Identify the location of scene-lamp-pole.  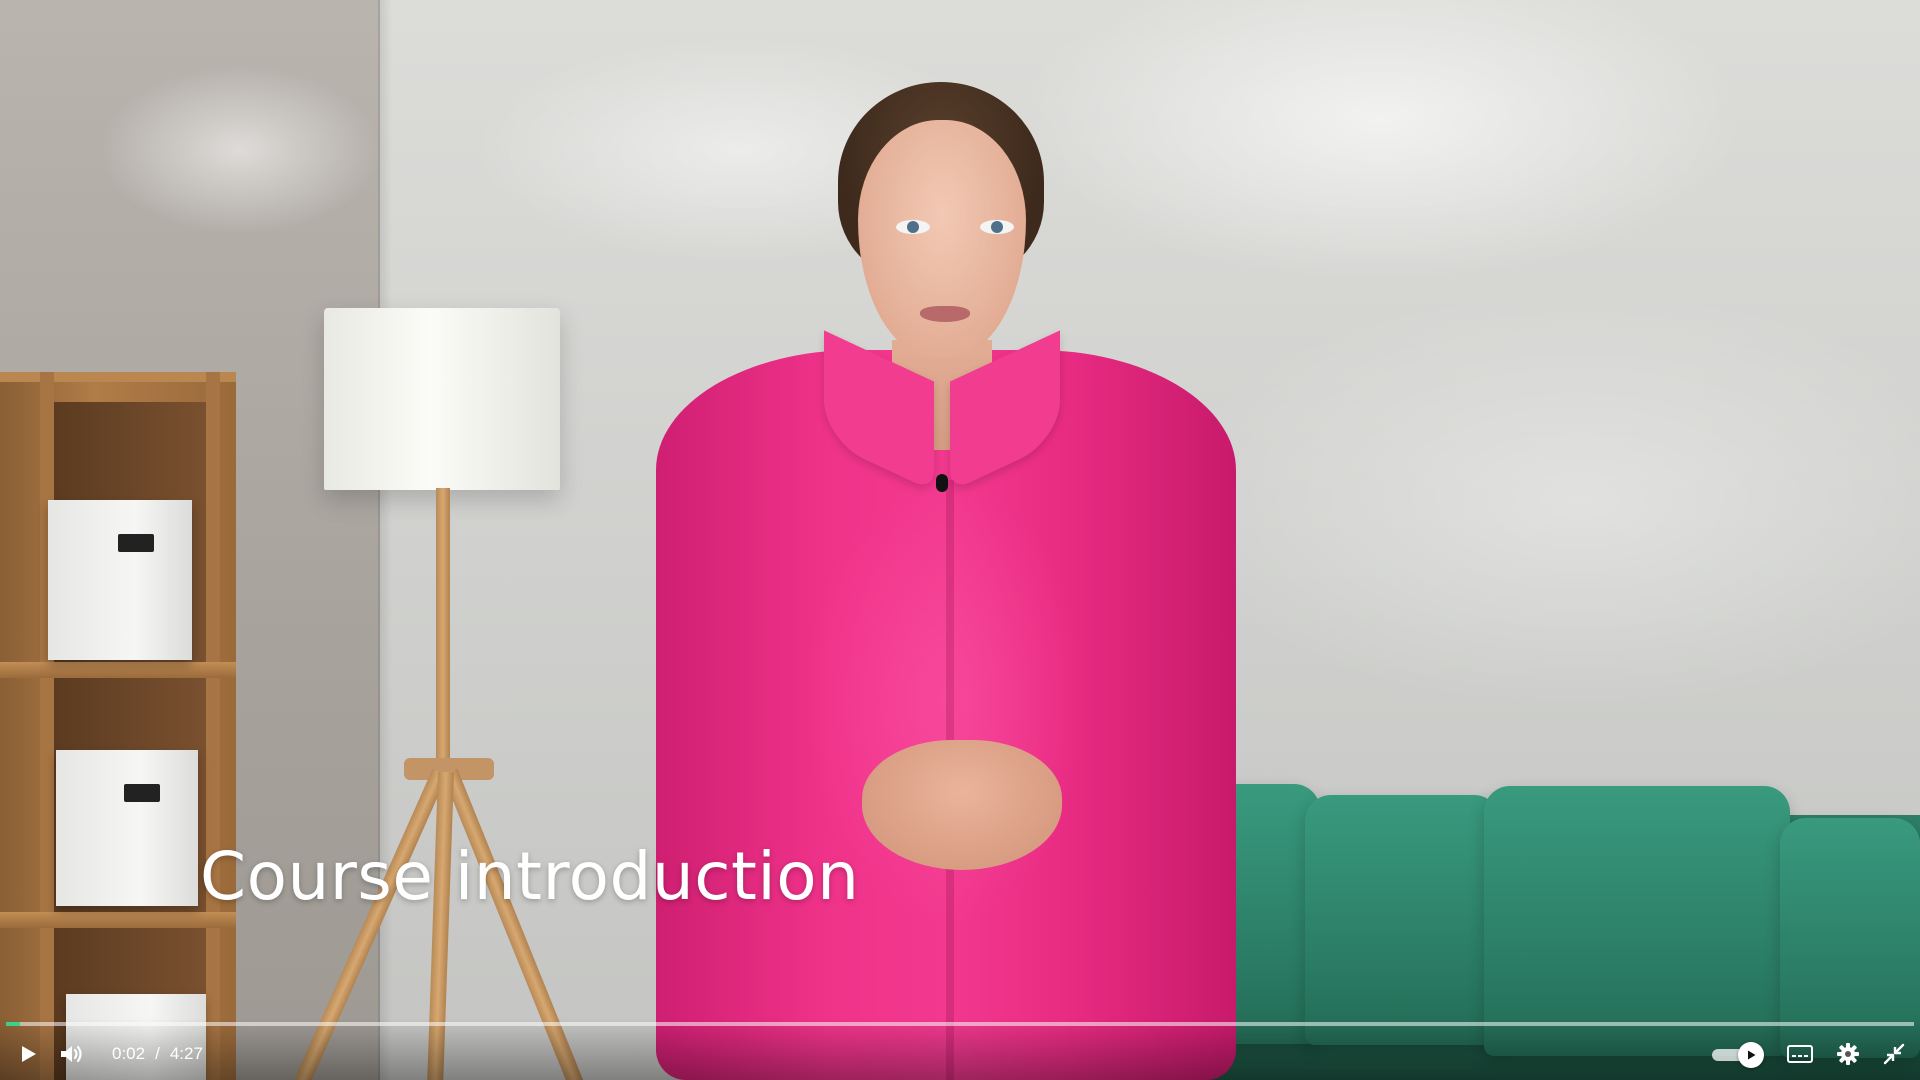
(443, 628).